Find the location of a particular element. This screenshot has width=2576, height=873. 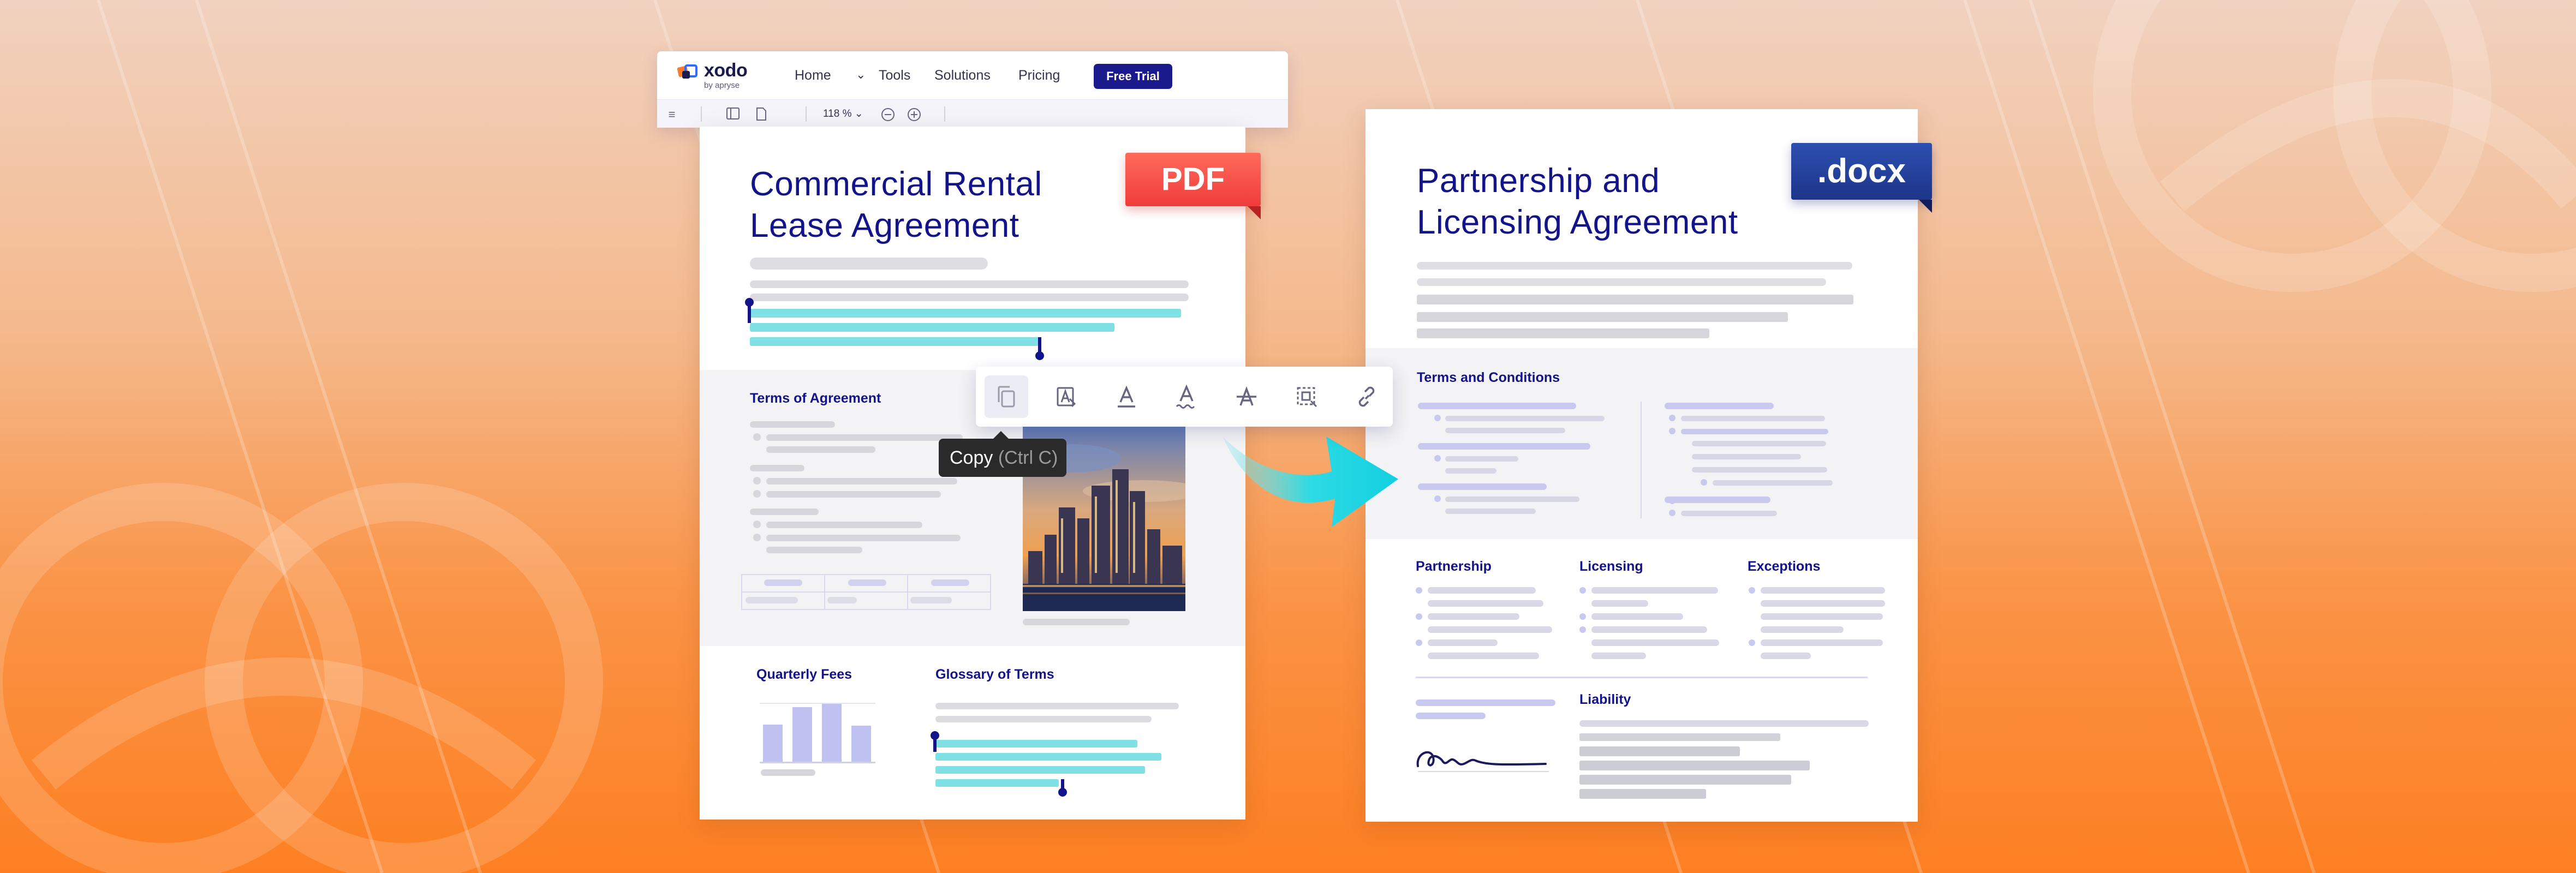

pdf-title-line1: Commercial Rental is located at coordinates (896, 184).